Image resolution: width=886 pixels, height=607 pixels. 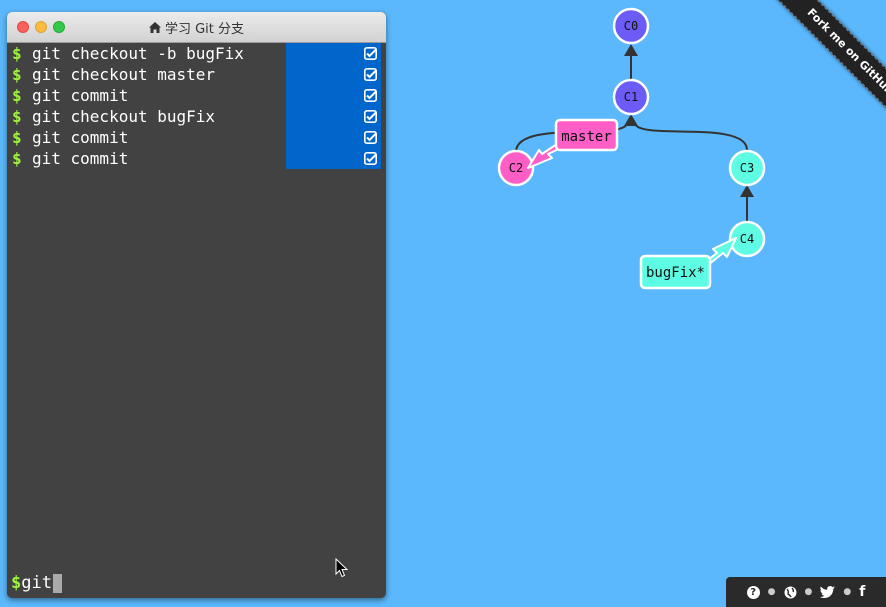 What do you see at coordinates (631, 148) in the screenshot?
I see `commit-graph: C0 C1 C2 C3 C4 master bugFix*` at bounding box center [631, 148].